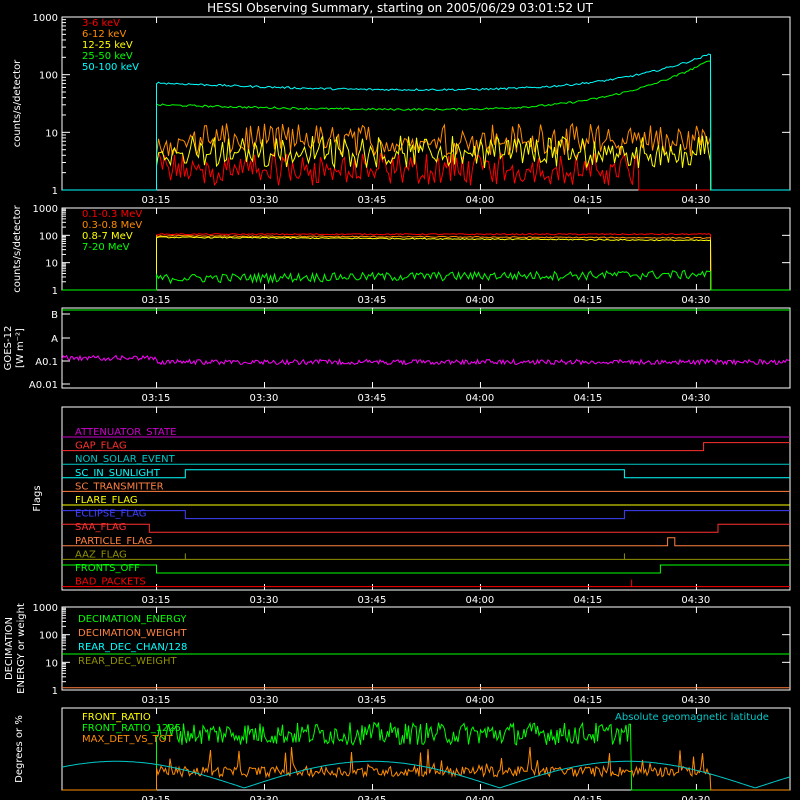 This screenshot has height=800, width=800. What do you see at coordinates (101, 446) in the screenshot?
I see `flag-label: GAP_FLAG` at bounding box center [101, 446].